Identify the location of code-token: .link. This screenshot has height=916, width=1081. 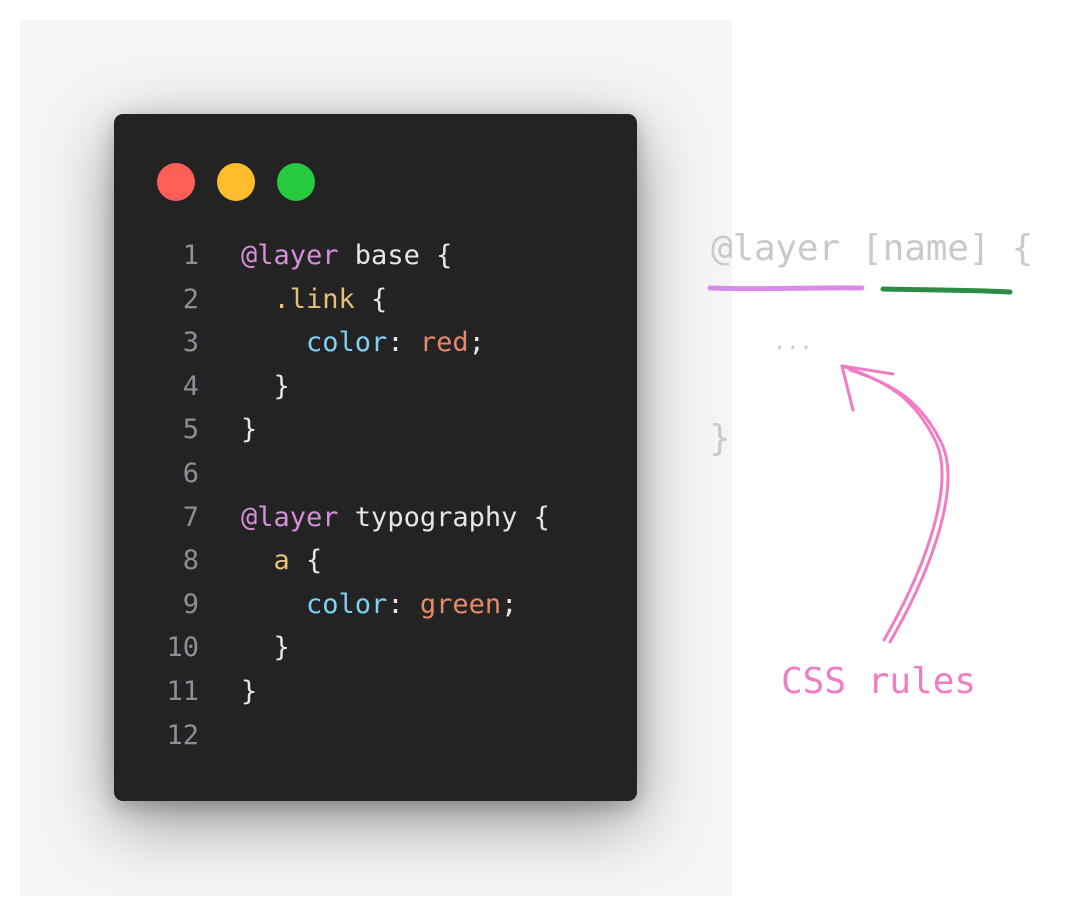
(298, 299).